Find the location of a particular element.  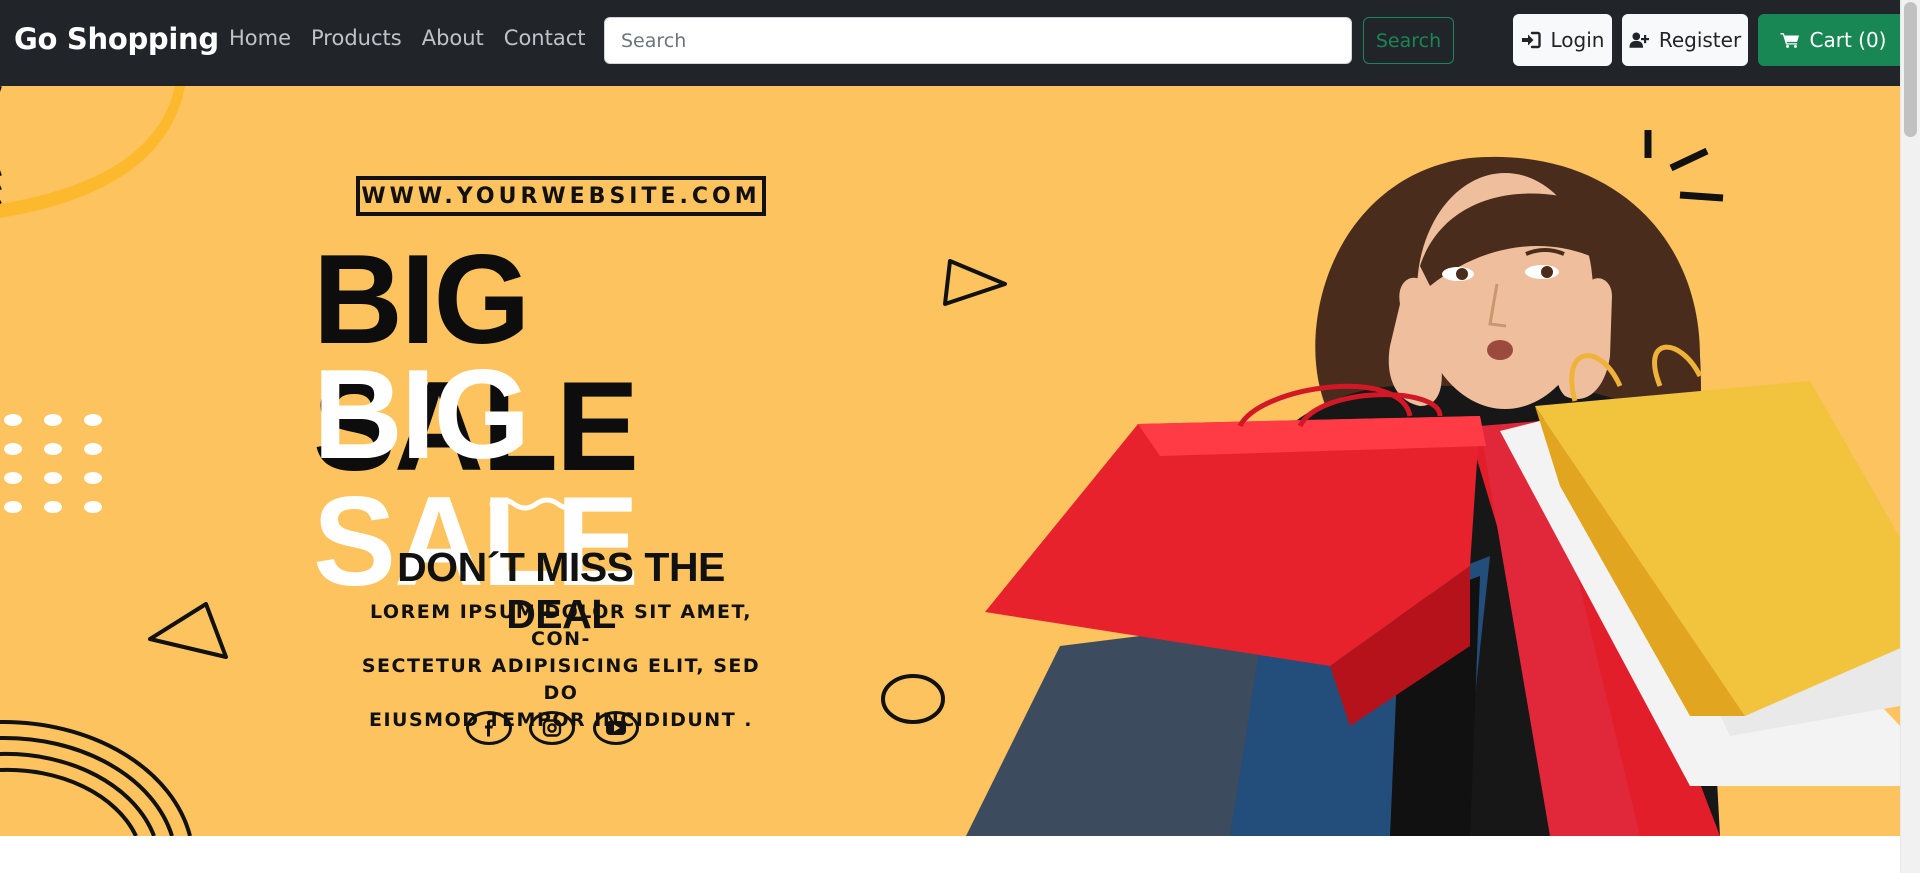

facebook-icon is located at coordinates (489, 728).